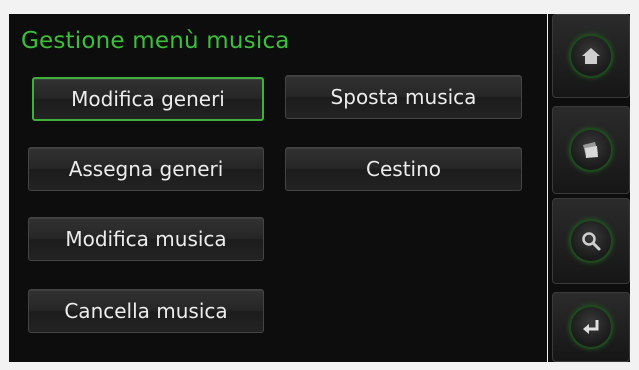  Describe the element at coordinates (146, 239) in the screenshot. I see `modifica-musica-button: Modifica musica` at that location.